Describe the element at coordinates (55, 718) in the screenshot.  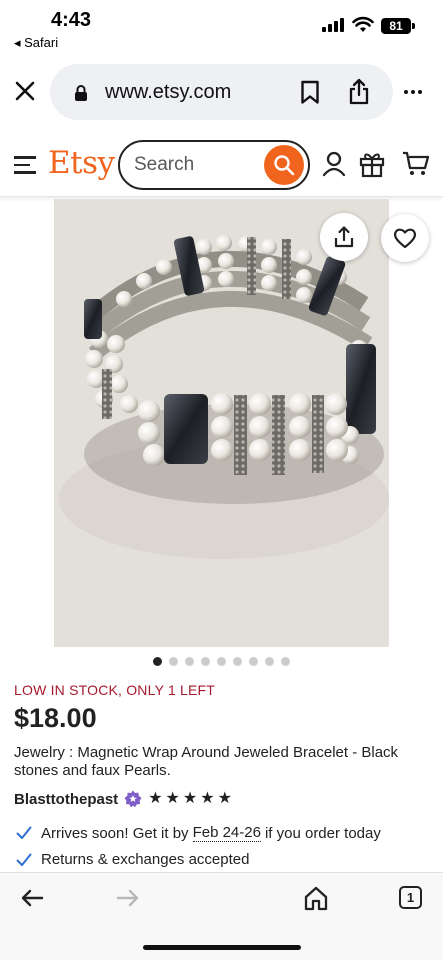
I see `price: $18.00` at that location.